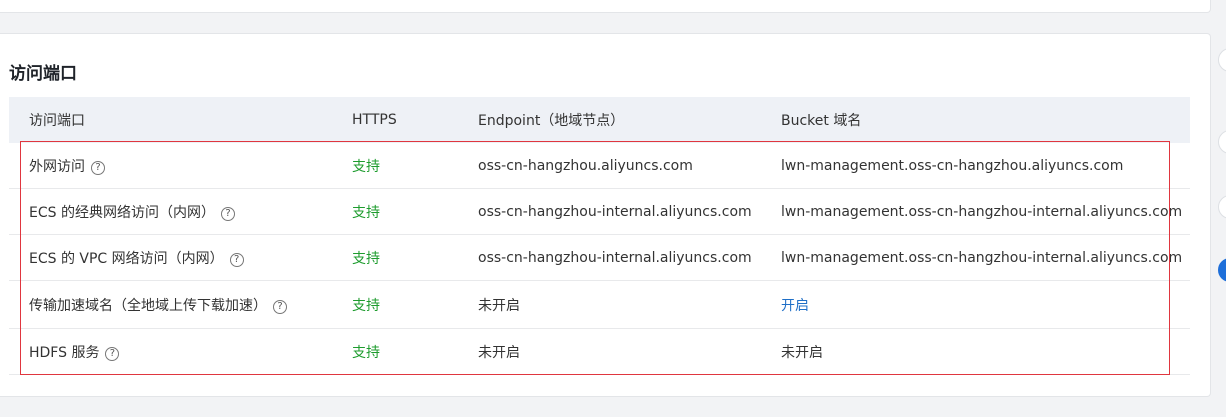 This screenshot has height=417, width=1226. Describe the element at coordinates (126, 258) in the screenshot. I see `port-label: ECS 的 VPC 网络访问（内网）` at that location.